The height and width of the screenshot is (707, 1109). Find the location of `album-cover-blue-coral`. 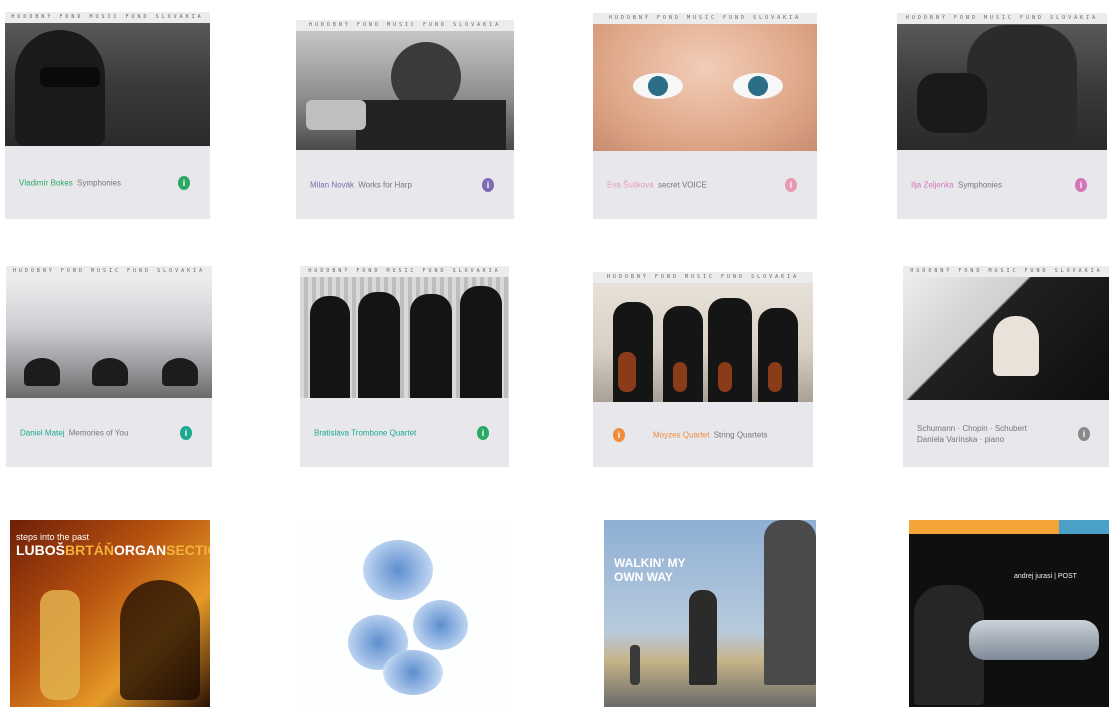

album-cover-blue-coral is located at coordinates (404, 613).